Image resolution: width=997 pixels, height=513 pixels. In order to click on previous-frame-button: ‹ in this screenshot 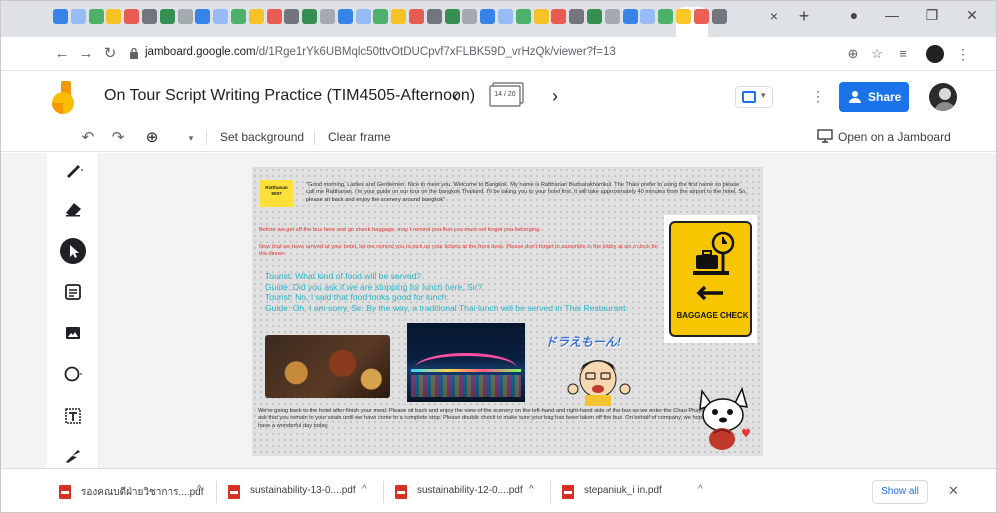, I will do `click(456, 96)`.